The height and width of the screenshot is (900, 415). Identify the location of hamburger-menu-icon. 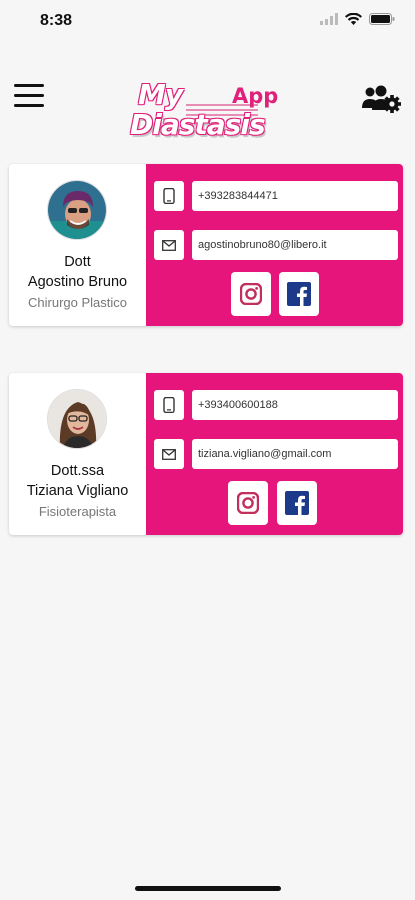
(29, 97).